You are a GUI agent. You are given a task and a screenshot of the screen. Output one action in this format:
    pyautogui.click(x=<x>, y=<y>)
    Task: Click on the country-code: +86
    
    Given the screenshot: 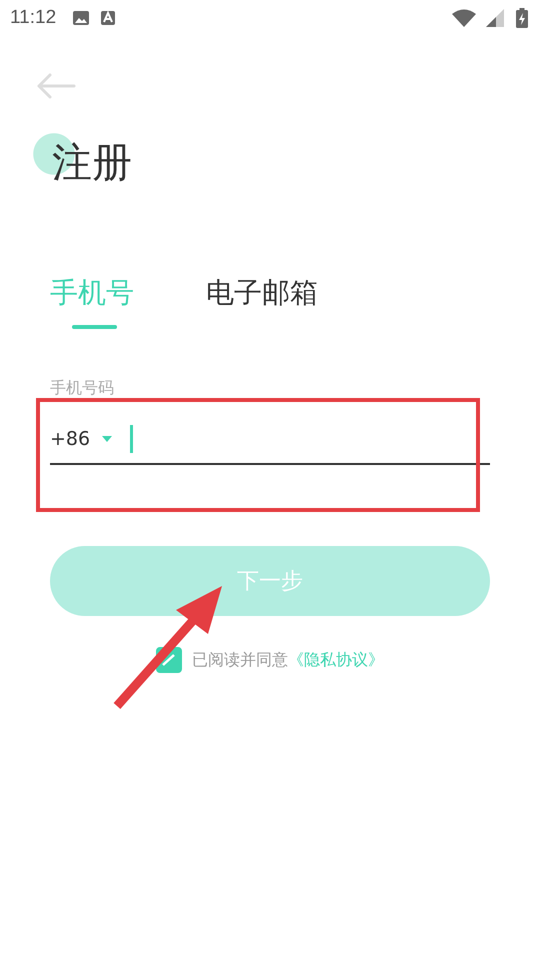 What is the action you would take?
    pyautogui.click(x=70, y=439)
    